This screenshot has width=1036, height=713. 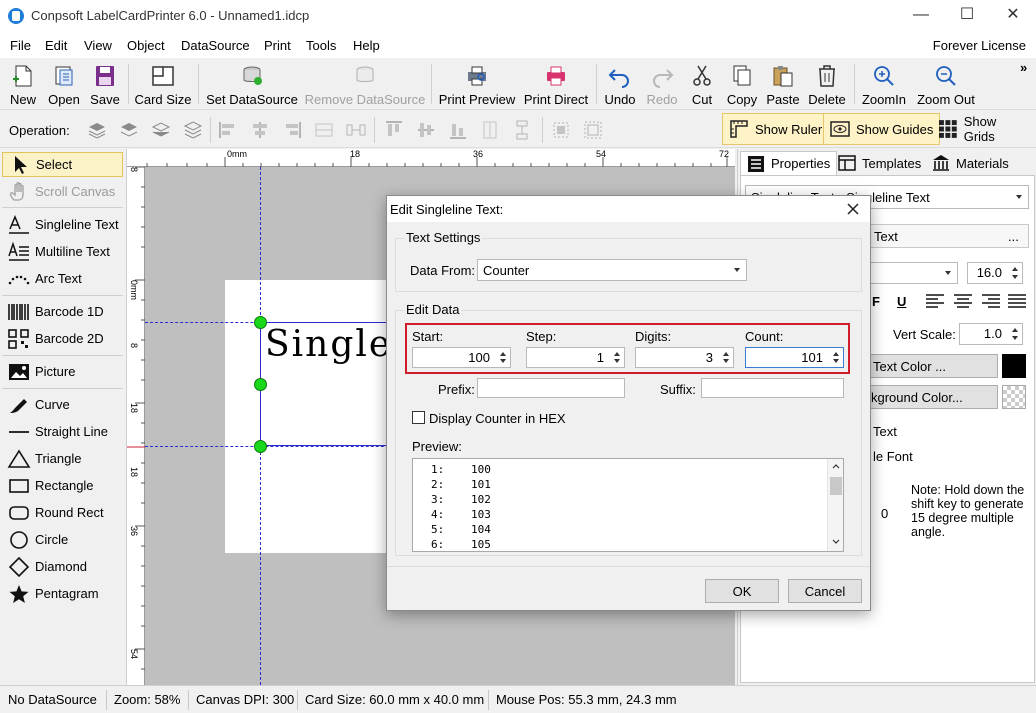 What do you see at coordinates (366, 45) in the screenshot?
I see `menu-help: Help` at bounding box center [366, 45].